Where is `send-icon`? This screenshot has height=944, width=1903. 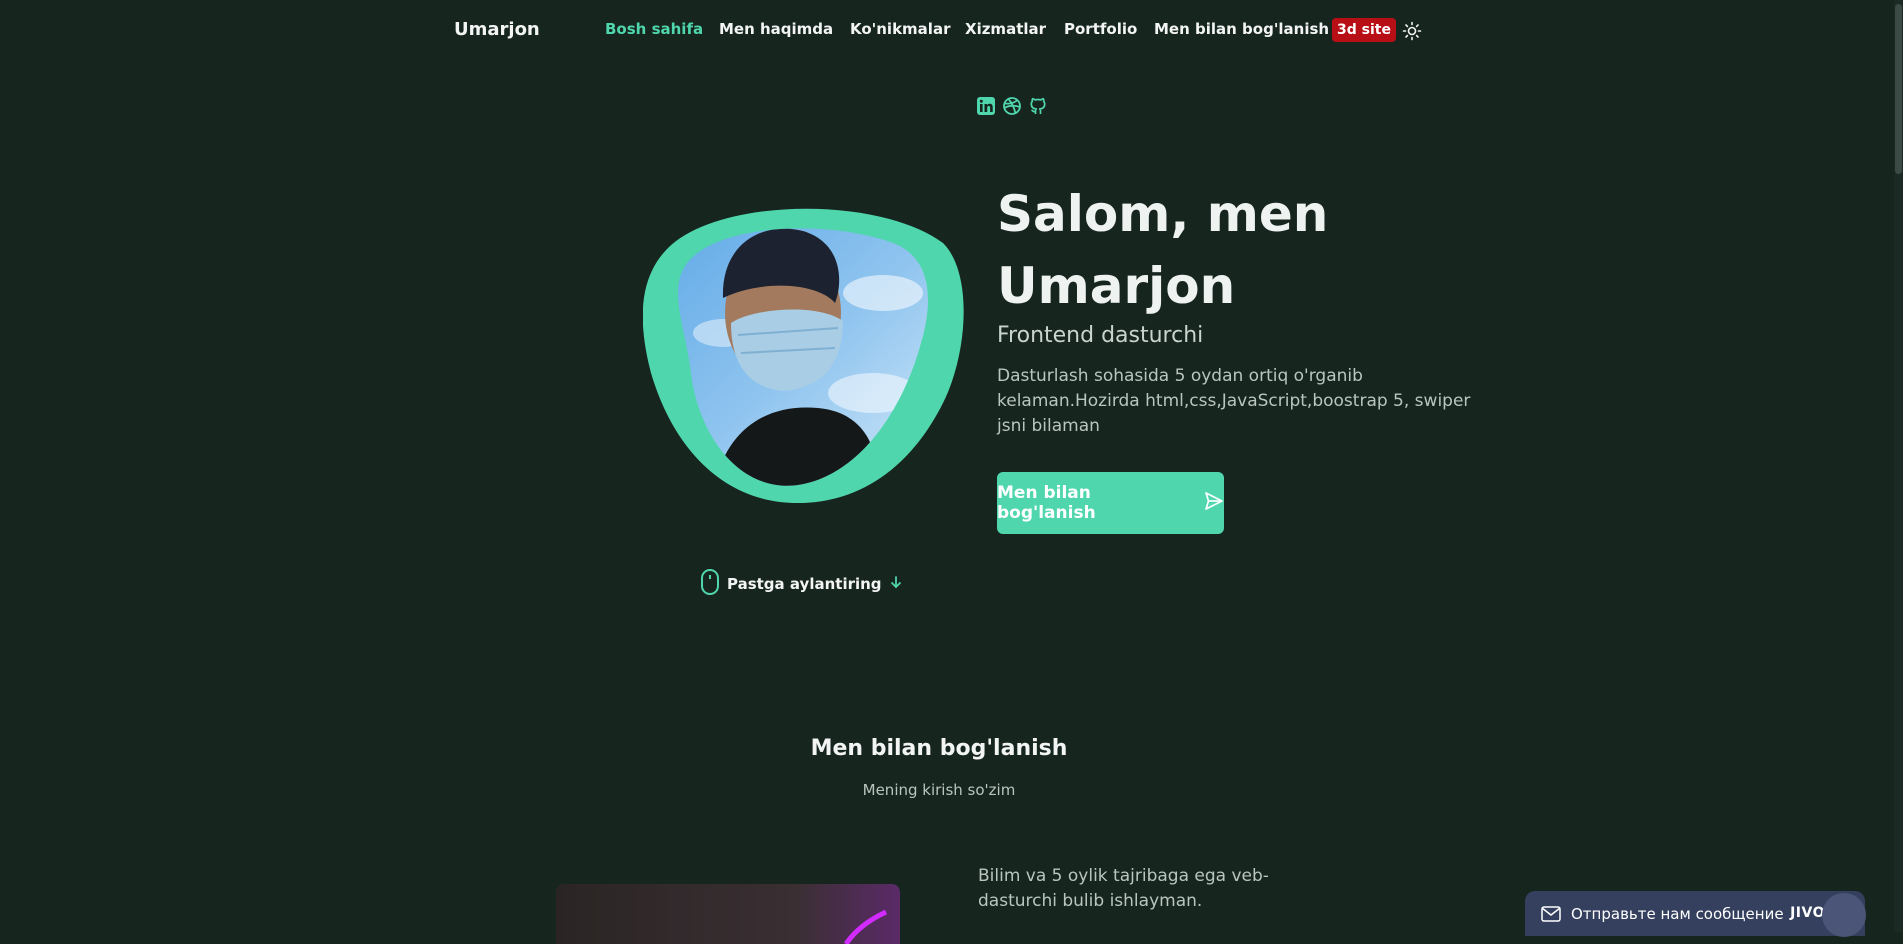 send-icon is located at coordinates (1214, 503).